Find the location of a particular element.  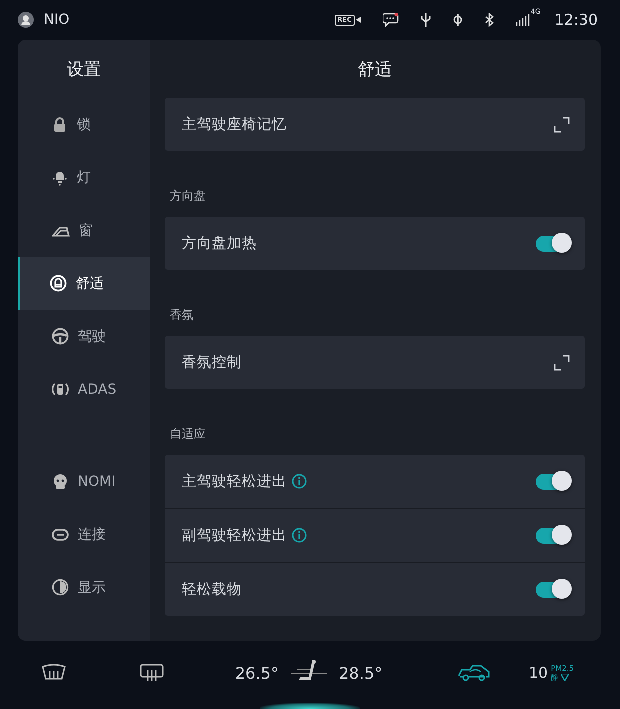

sidebar-item: 锁 is located at coordinates (84, 124).